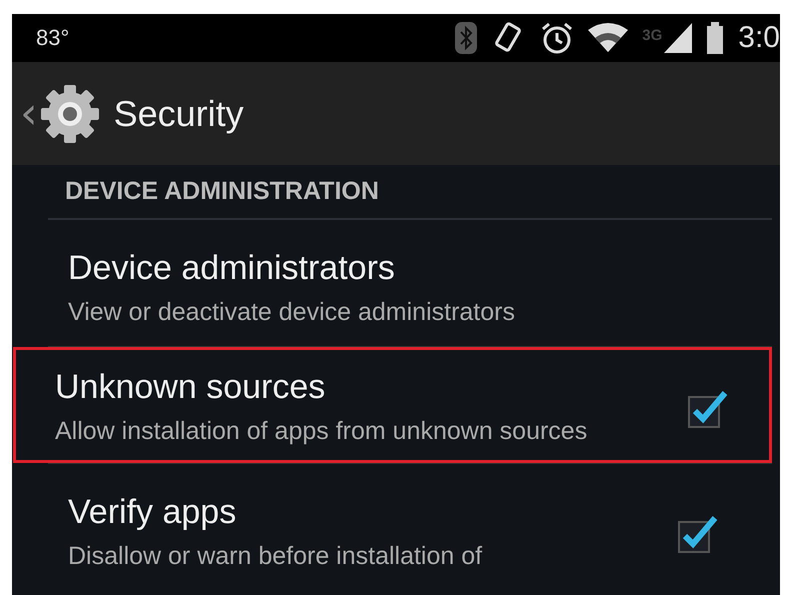 Image resolution: width=785 pixels, height=595 pixels. Describe the element at coordinates (321, 431) in the screenshot. I see `setting-summary: Allow installation of apps from unknown sources` at that location.